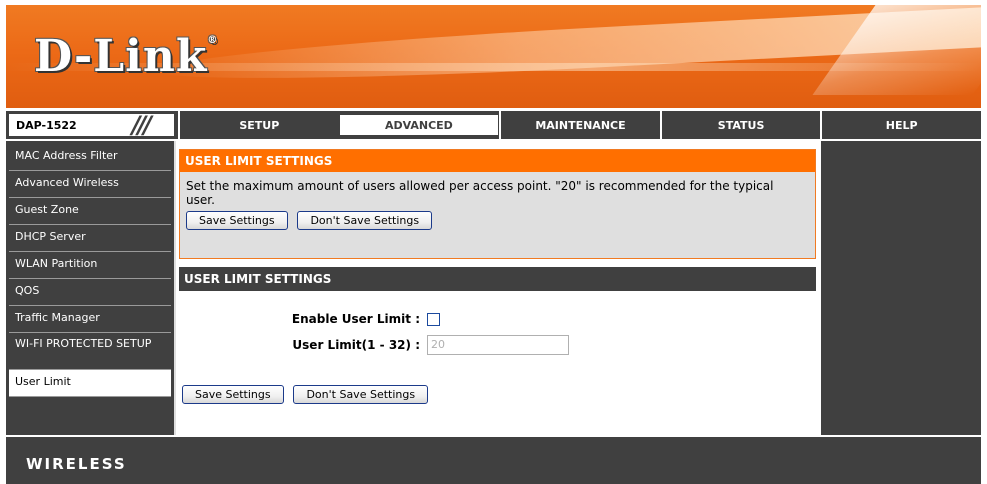 Image resolution: width=987 pixels, height=484 pixels. I want to click on user-limit-input: 20, so click(498, 345).